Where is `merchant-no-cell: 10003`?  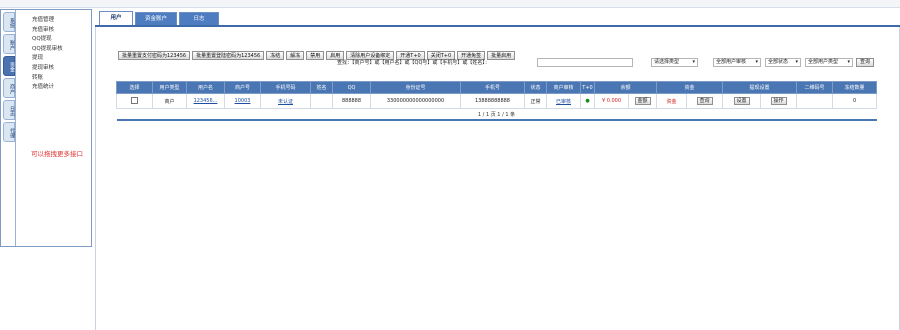 merchant-no-cell: 10003 is located at coordinates (242, 101).